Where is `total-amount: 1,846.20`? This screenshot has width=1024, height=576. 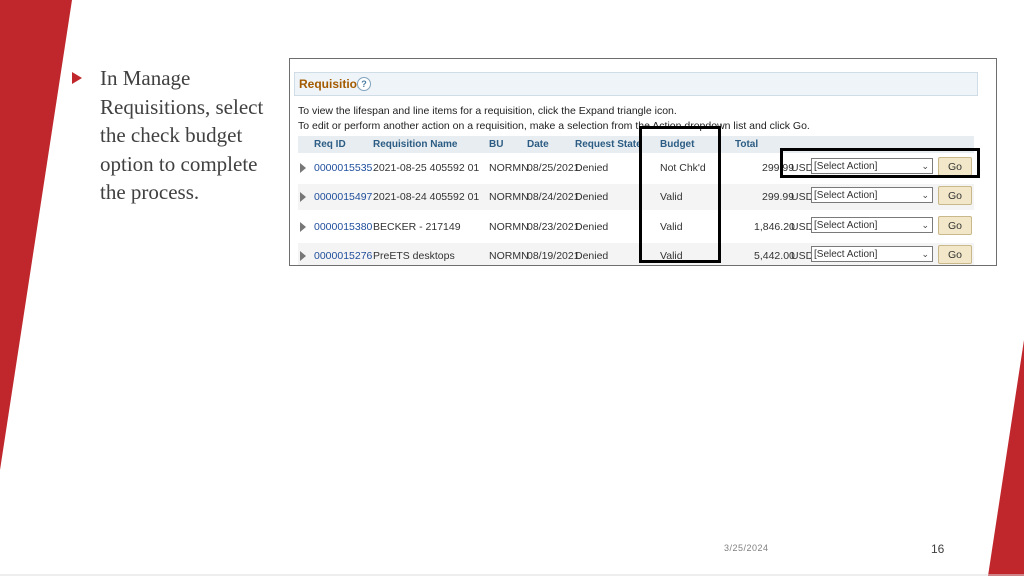 total-amount: 1,846.20 is located at coordinates (774, 227).